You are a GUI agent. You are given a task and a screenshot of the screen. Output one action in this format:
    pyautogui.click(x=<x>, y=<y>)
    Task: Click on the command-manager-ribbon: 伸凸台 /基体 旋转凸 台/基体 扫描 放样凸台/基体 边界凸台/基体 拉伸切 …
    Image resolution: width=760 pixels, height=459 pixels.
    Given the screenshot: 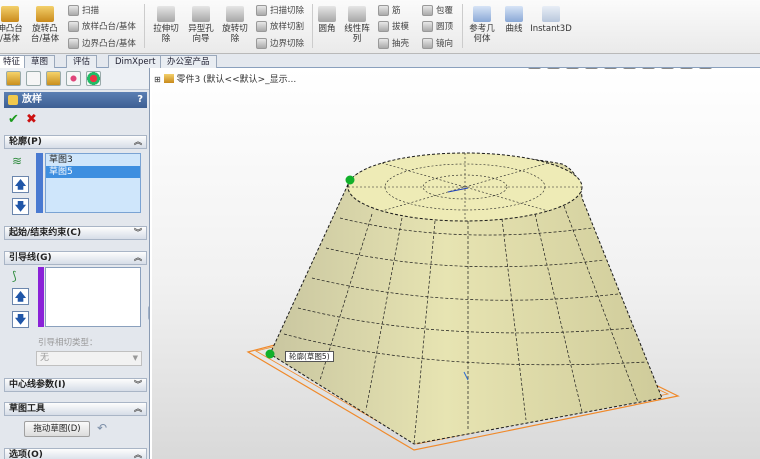 What is the action you would take?
    pyautogui.click(x=380, y=27)
    